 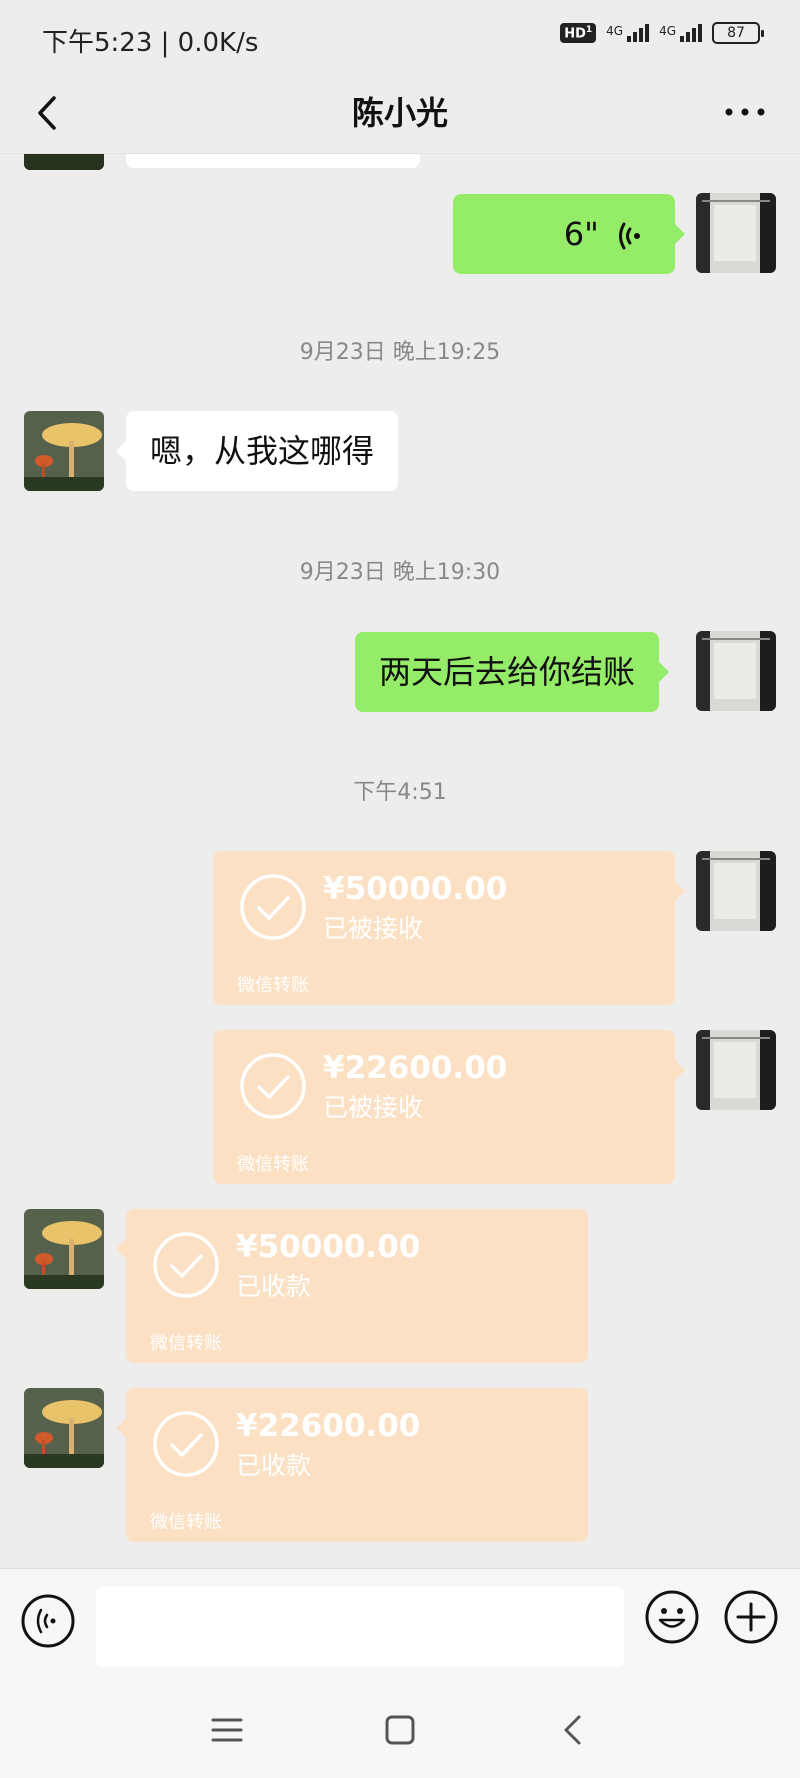 What do you see at coordinates (738, 33) in the screenshot?
I see `battery-icon: 87` at bounding box center [738, 33].